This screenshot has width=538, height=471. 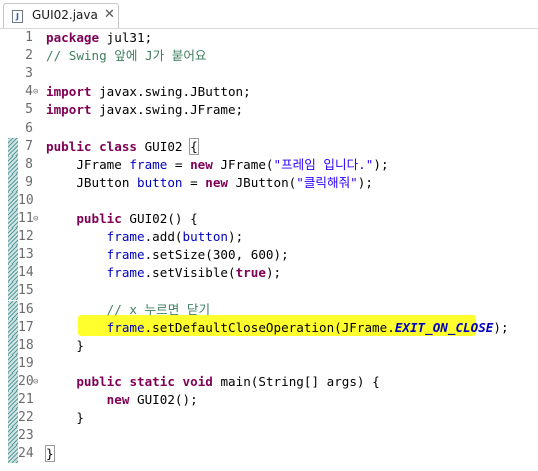 I want to click on code-line: 8 JFrame frame = new JFrame("프레임 입니다.");, so click(x=269, y=164).